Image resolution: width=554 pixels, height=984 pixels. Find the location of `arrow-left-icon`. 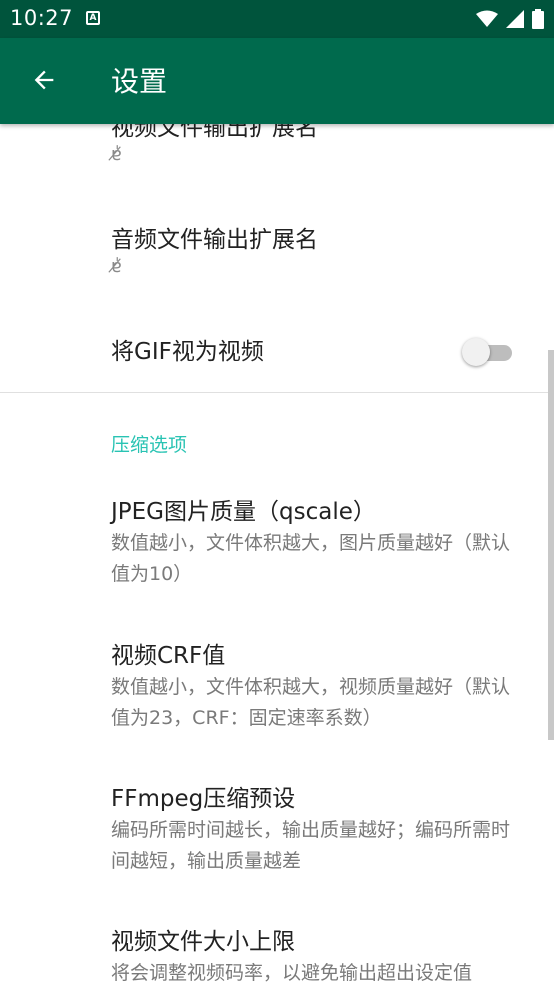

arrow-left-icon is located at coordinates (44, 80).